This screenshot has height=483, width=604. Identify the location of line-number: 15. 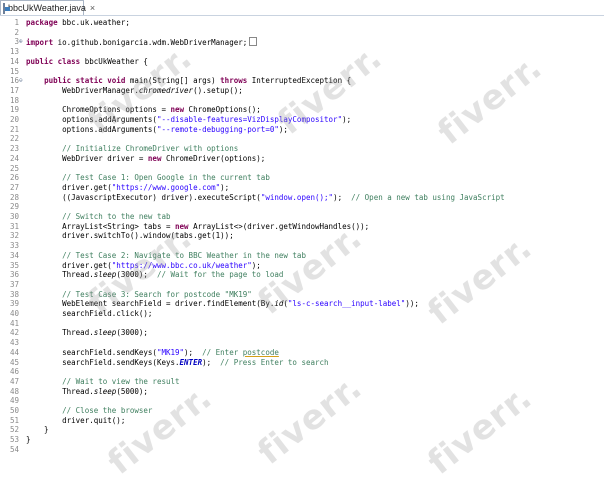
(14, 71).